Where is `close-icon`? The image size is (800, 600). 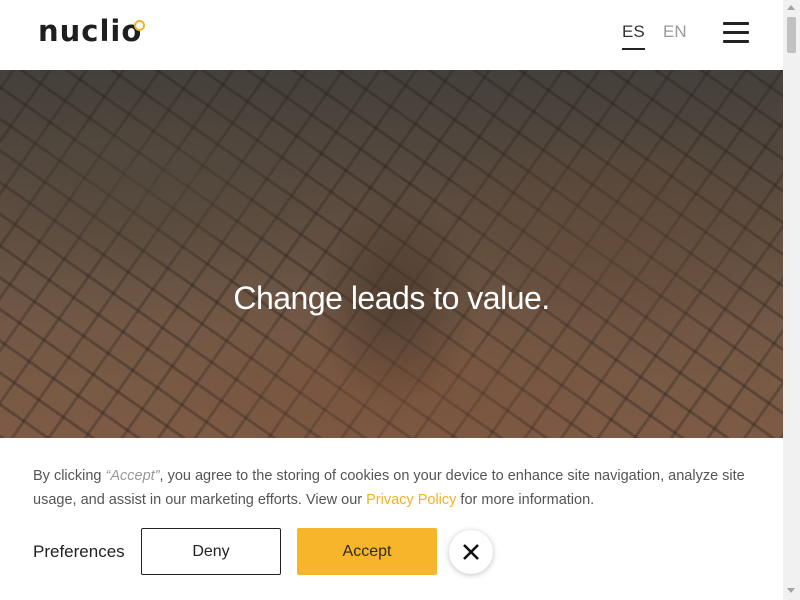
close-icon is located at coordinates (471, 552).